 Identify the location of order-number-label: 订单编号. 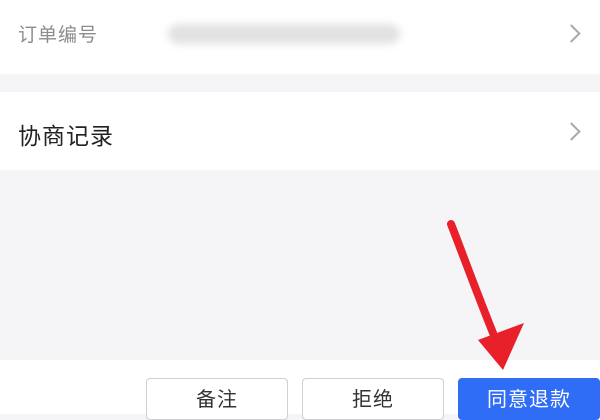
(58, 35).